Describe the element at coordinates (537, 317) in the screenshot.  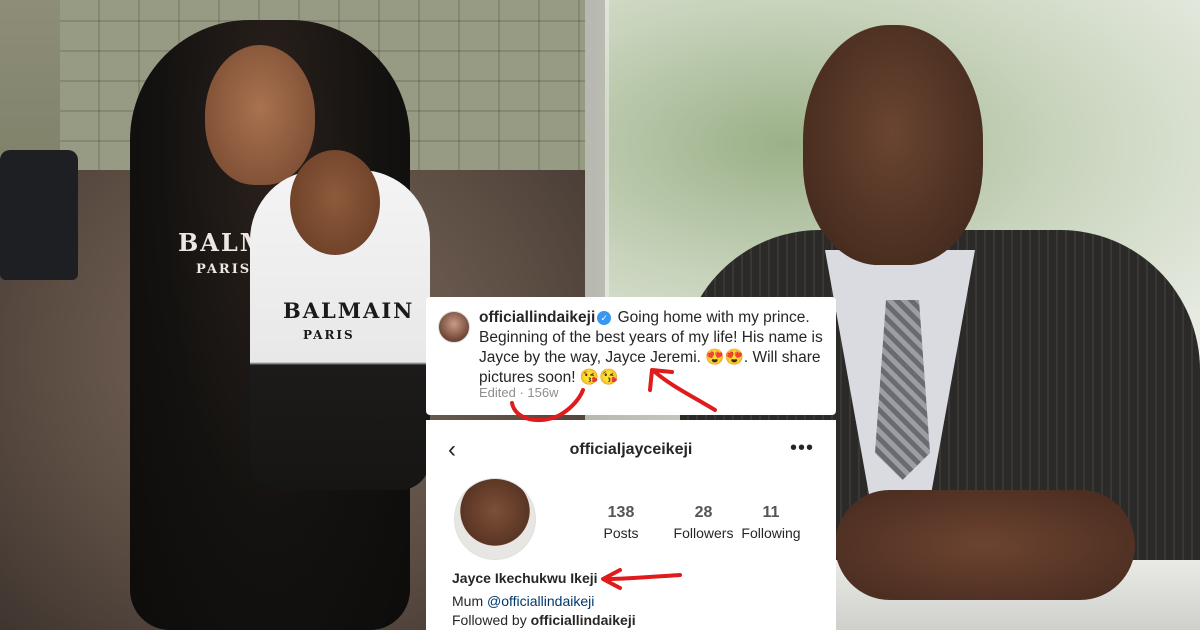
I see `caption-username: officiallindaikeji` at that location.